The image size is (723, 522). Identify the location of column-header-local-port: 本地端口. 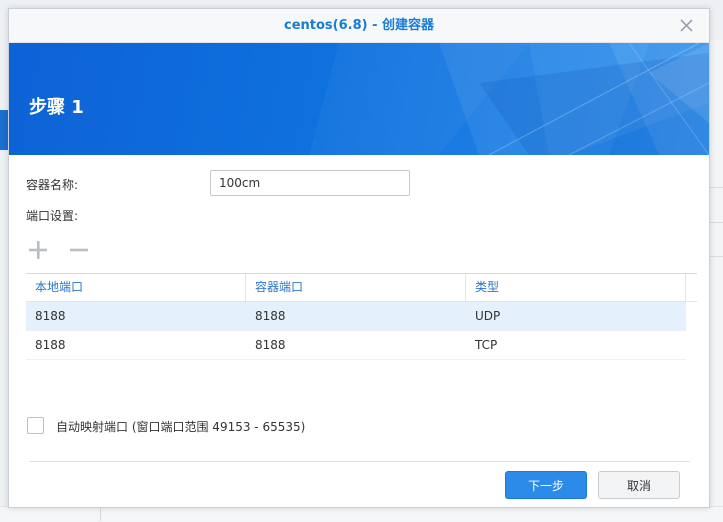
(136, 287).